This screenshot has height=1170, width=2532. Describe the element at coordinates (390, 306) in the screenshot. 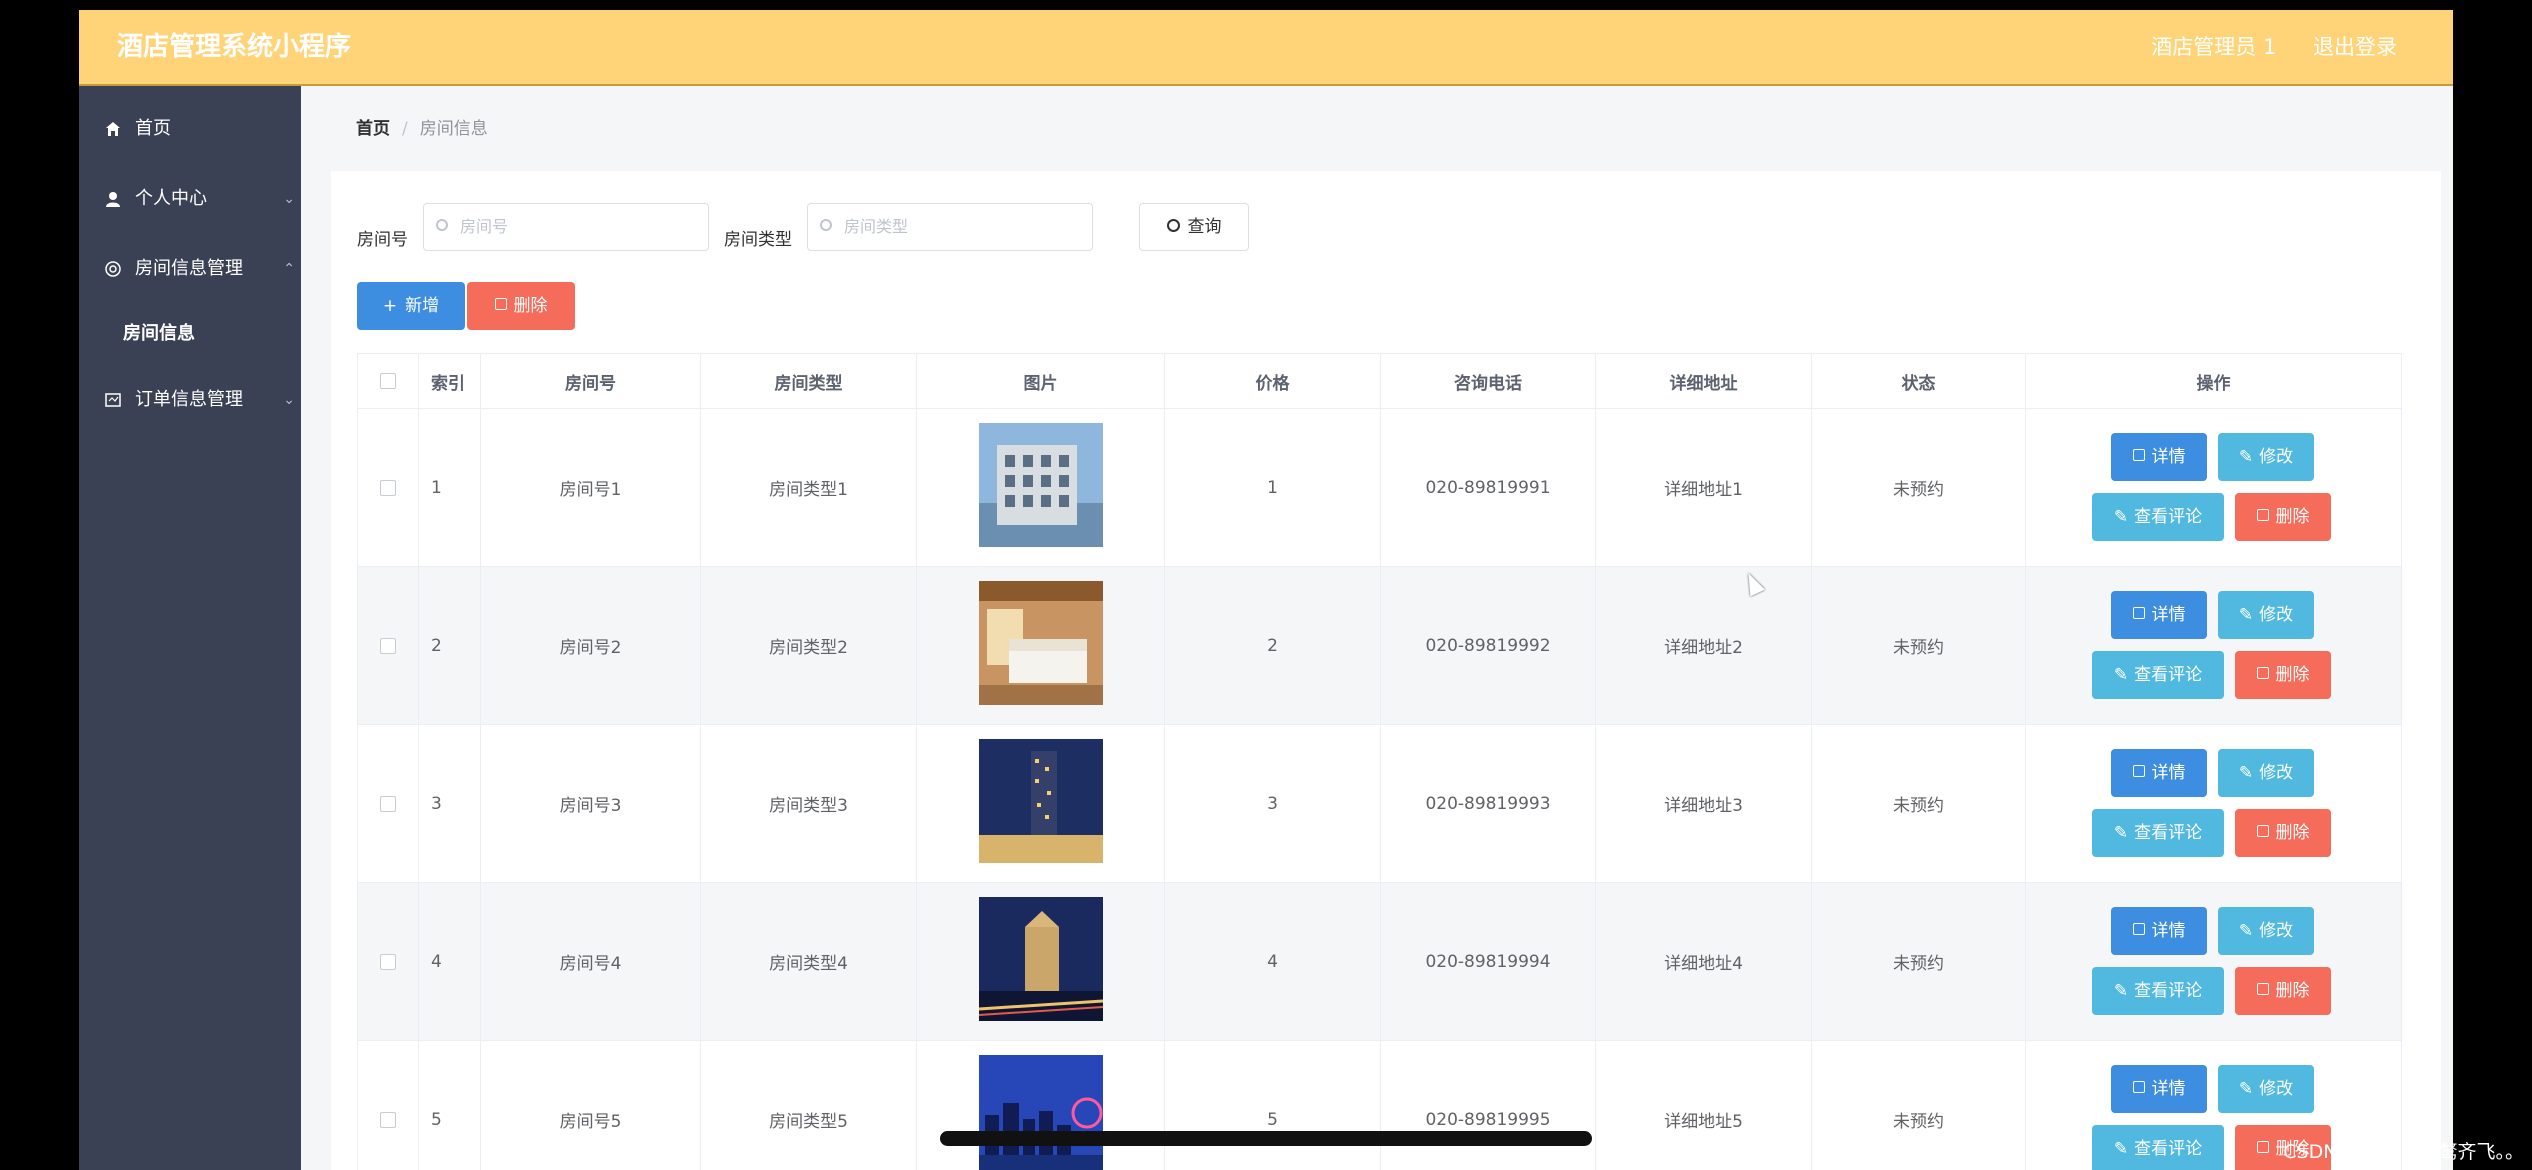

I see `plus-icon: +` at that location.